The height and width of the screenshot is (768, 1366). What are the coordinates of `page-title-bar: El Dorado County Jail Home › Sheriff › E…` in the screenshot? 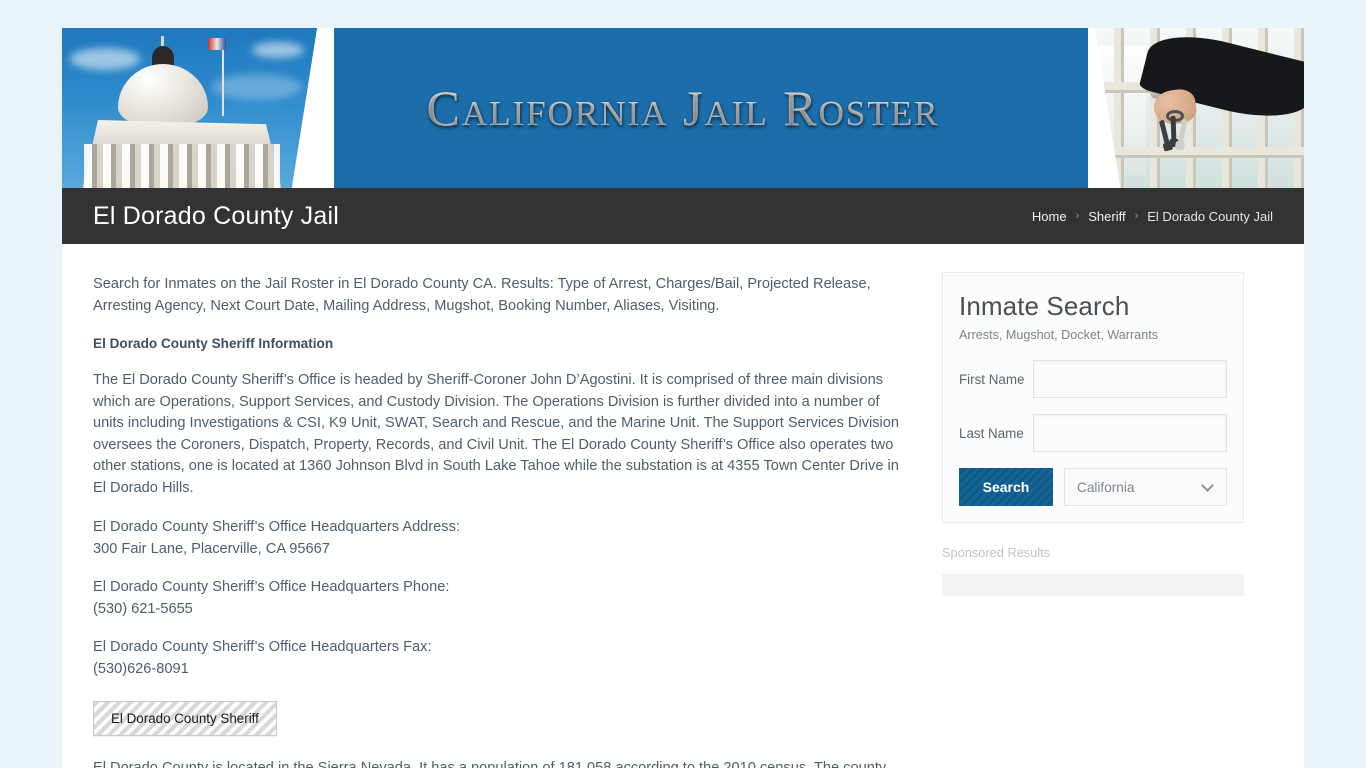 It's located at (683, 216).